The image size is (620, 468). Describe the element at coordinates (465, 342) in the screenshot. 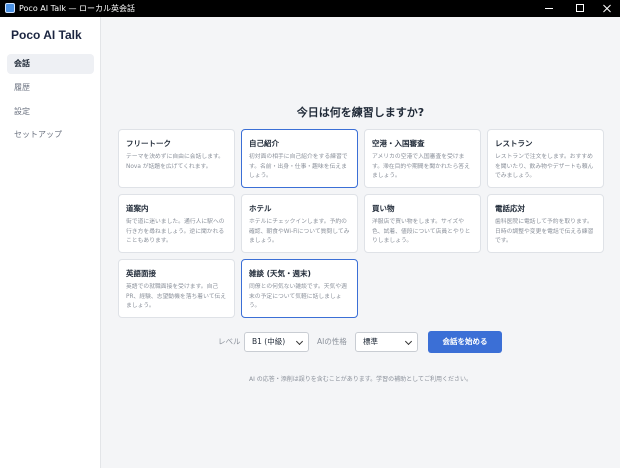

I see `start-conversation-button: 会話を始める` at that location.